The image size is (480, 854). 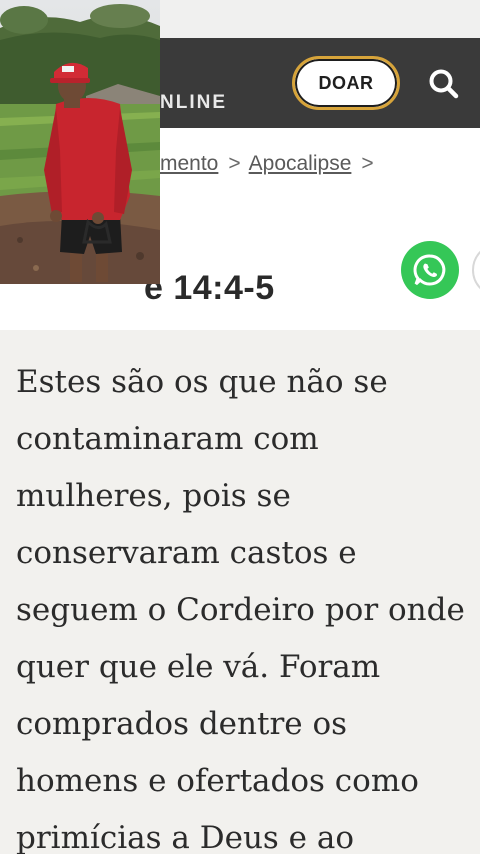 I want to click on breadcrumb-book-link: Apocalipse, so click(x=300, y=163).